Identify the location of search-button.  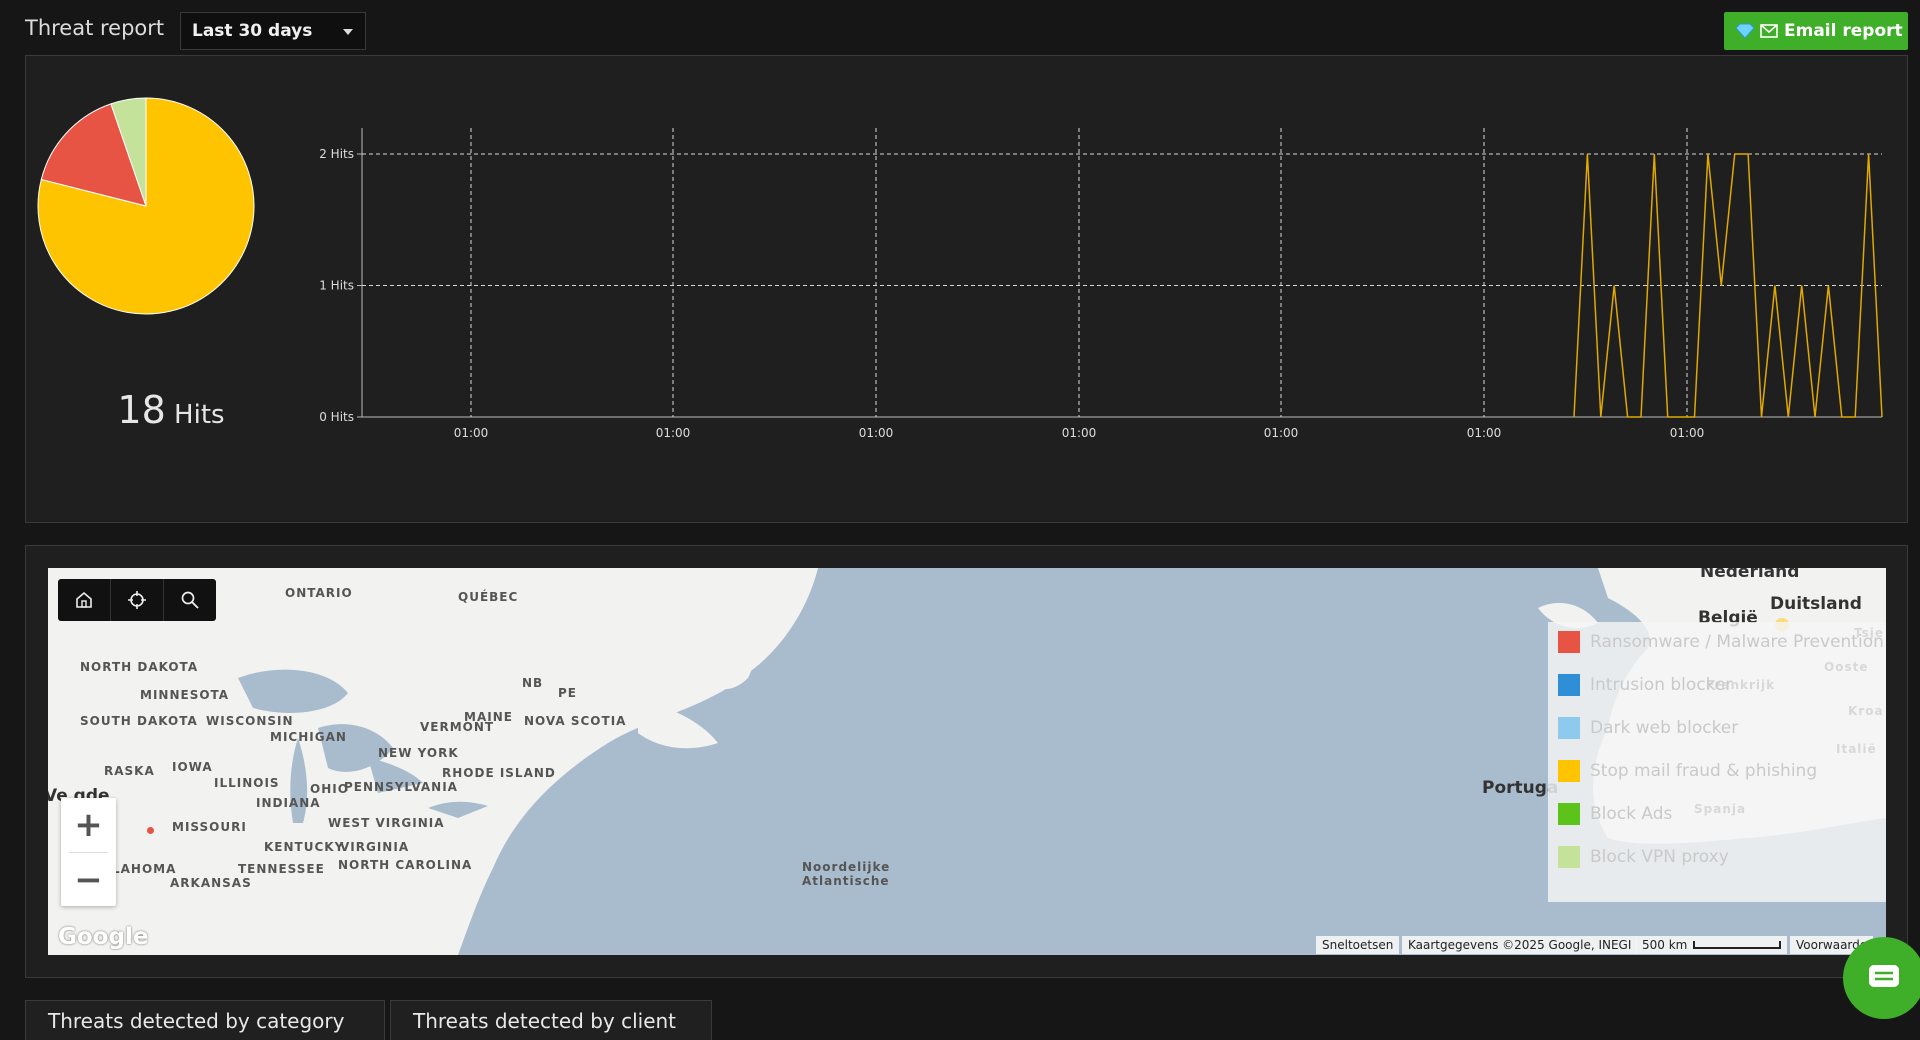
(190, 600).